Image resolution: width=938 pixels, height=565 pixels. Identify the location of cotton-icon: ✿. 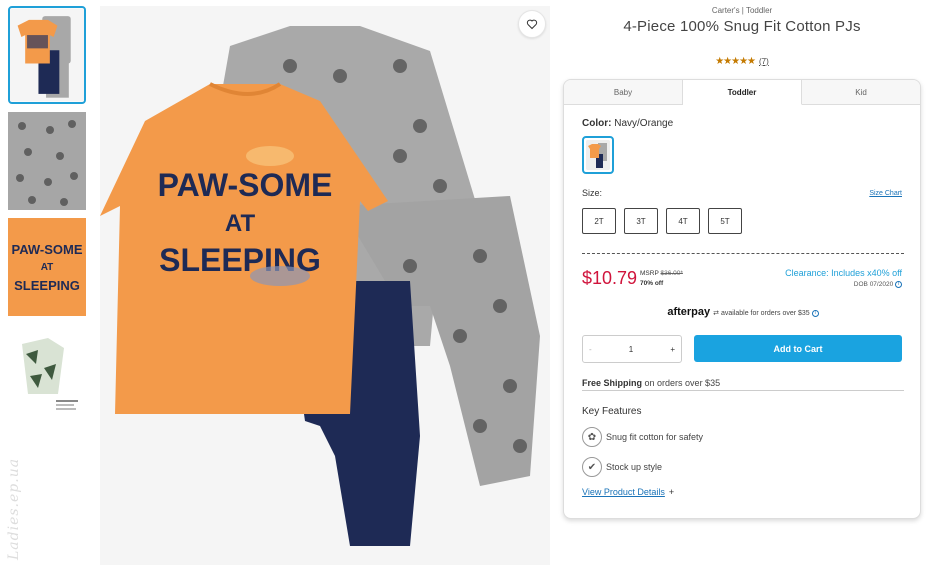
(592, 437).